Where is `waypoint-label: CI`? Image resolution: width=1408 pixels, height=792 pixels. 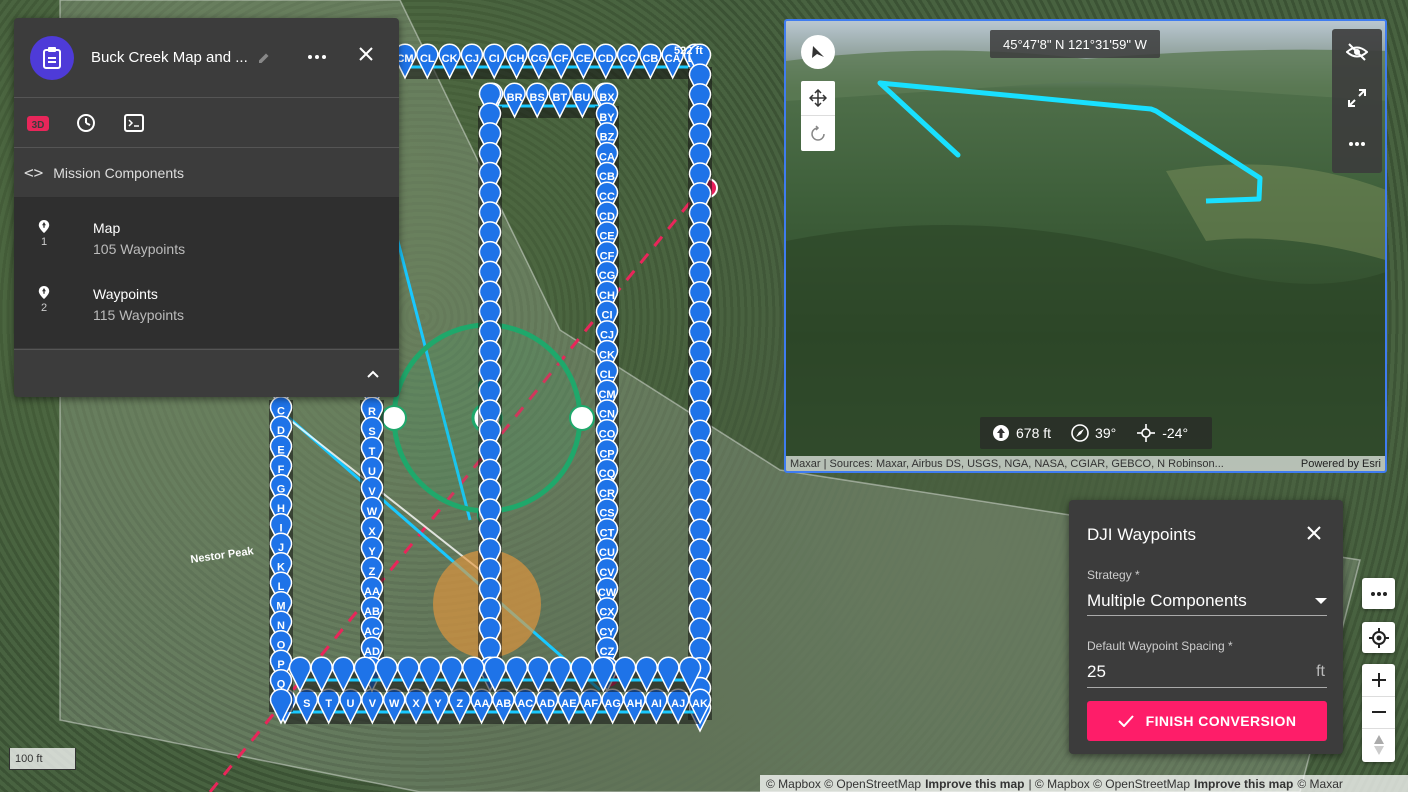 waypoint-label: CI is located at coordinates (607, 316).